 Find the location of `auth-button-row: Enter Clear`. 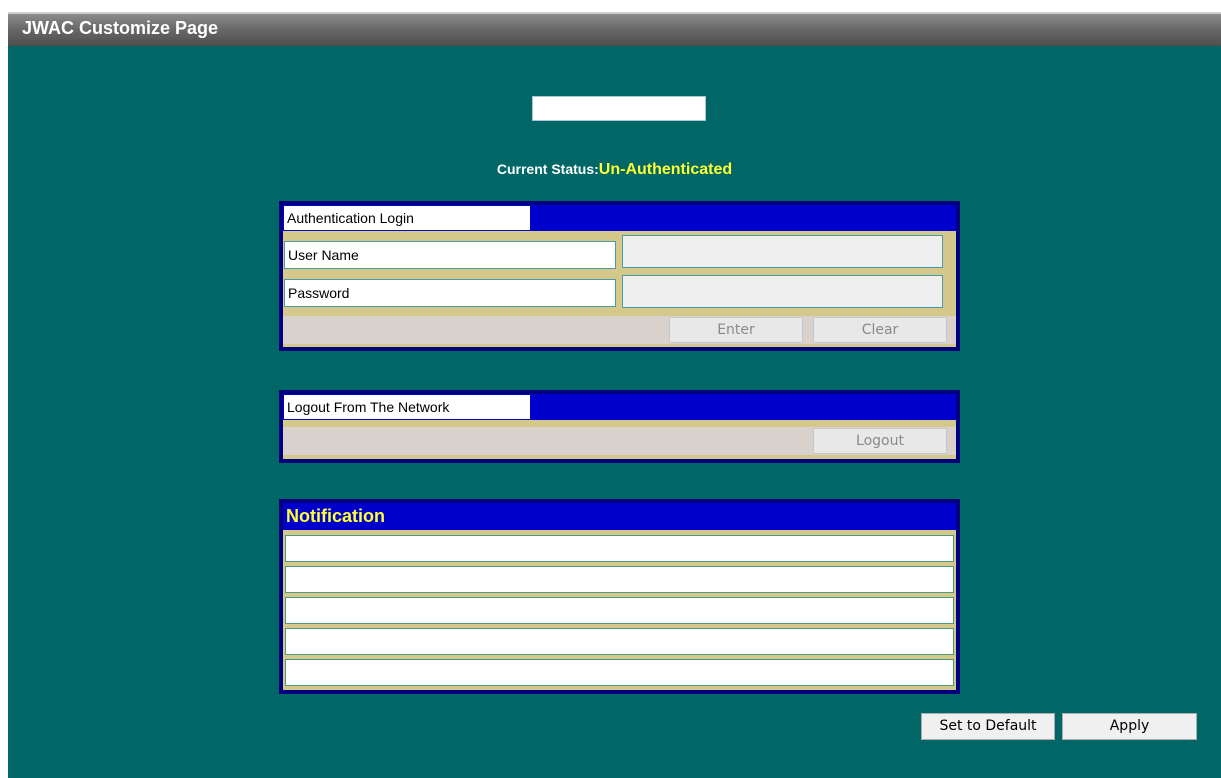

auth-button-row: Enter Clear is located at coordinates (619, 330).